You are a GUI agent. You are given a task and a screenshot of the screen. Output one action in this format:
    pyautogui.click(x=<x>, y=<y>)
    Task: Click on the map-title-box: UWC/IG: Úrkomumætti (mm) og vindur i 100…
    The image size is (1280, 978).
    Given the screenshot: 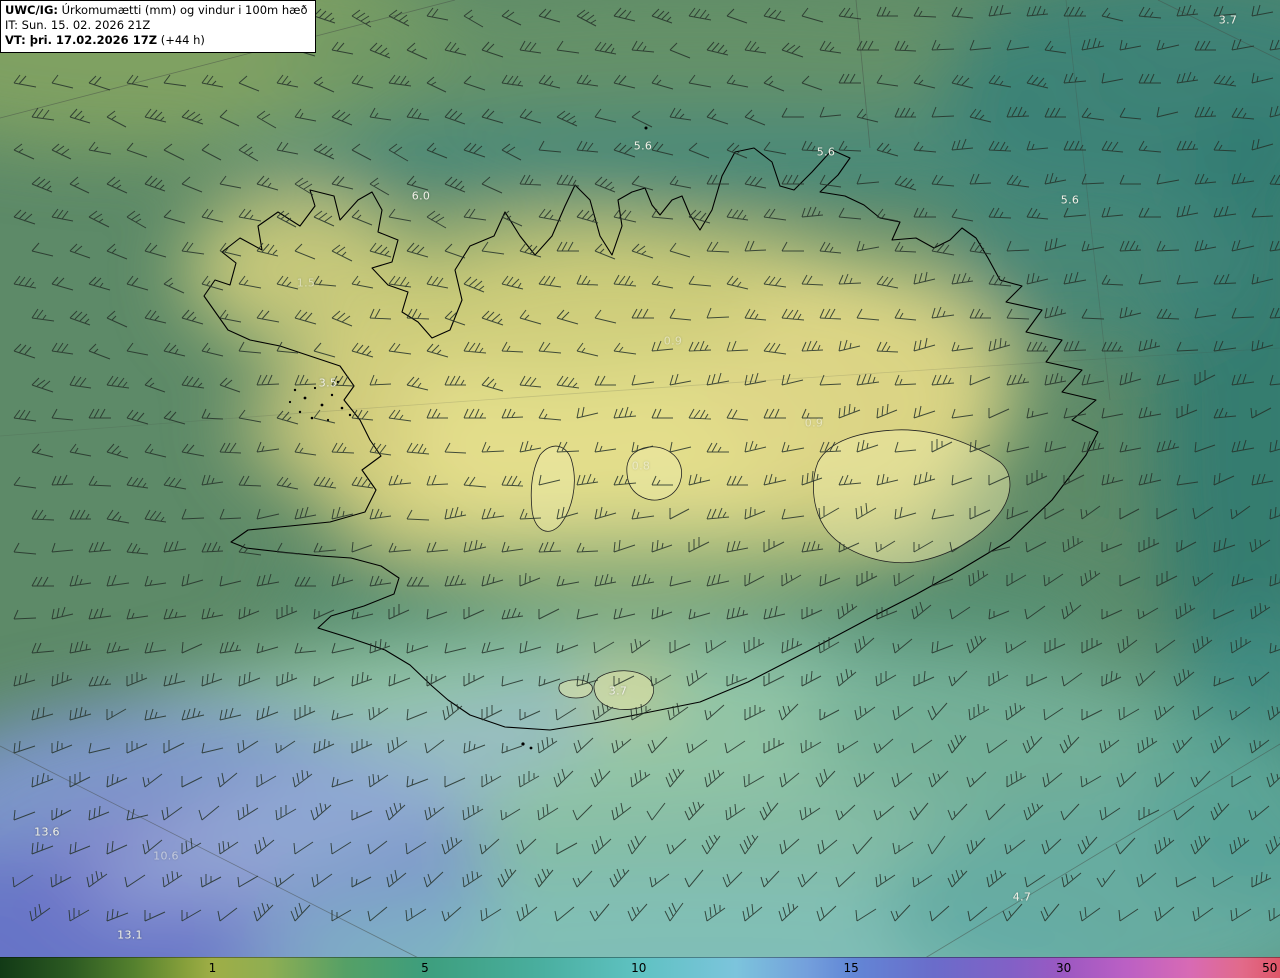 What is the action you would take?
    pyautogui.click(x=158, y=26)
    